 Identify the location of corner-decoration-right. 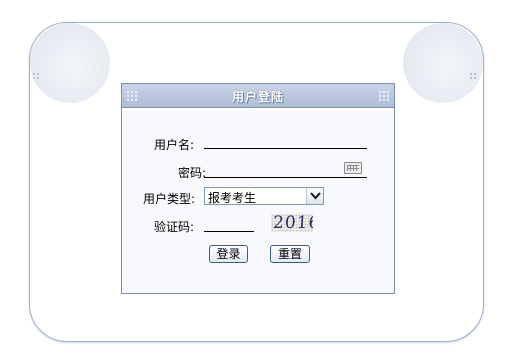
(443, 63).